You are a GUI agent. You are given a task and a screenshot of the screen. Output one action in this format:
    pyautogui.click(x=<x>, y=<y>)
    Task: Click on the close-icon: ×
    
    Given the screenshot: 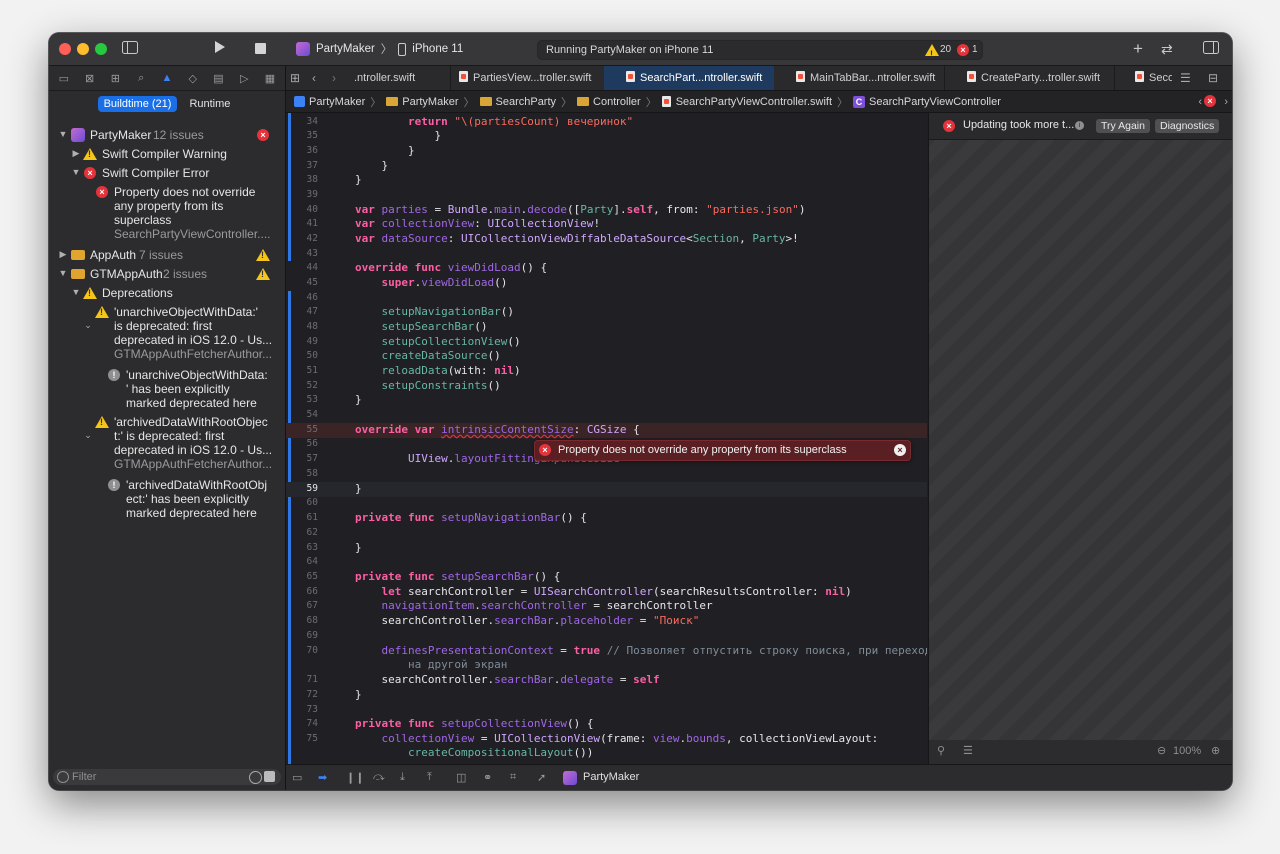 What is the action you would take?
    pyautogui.click(x=900, y=450)
    